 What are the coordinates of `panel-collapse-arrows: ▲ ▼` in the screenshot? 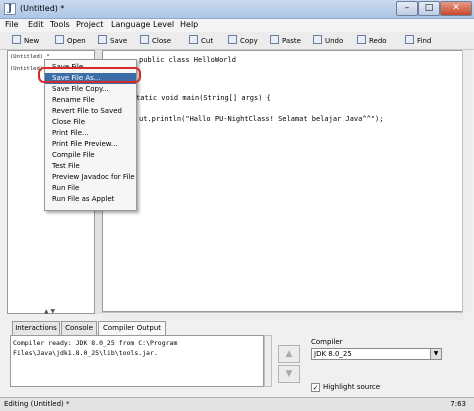 It's located at (49, 311).